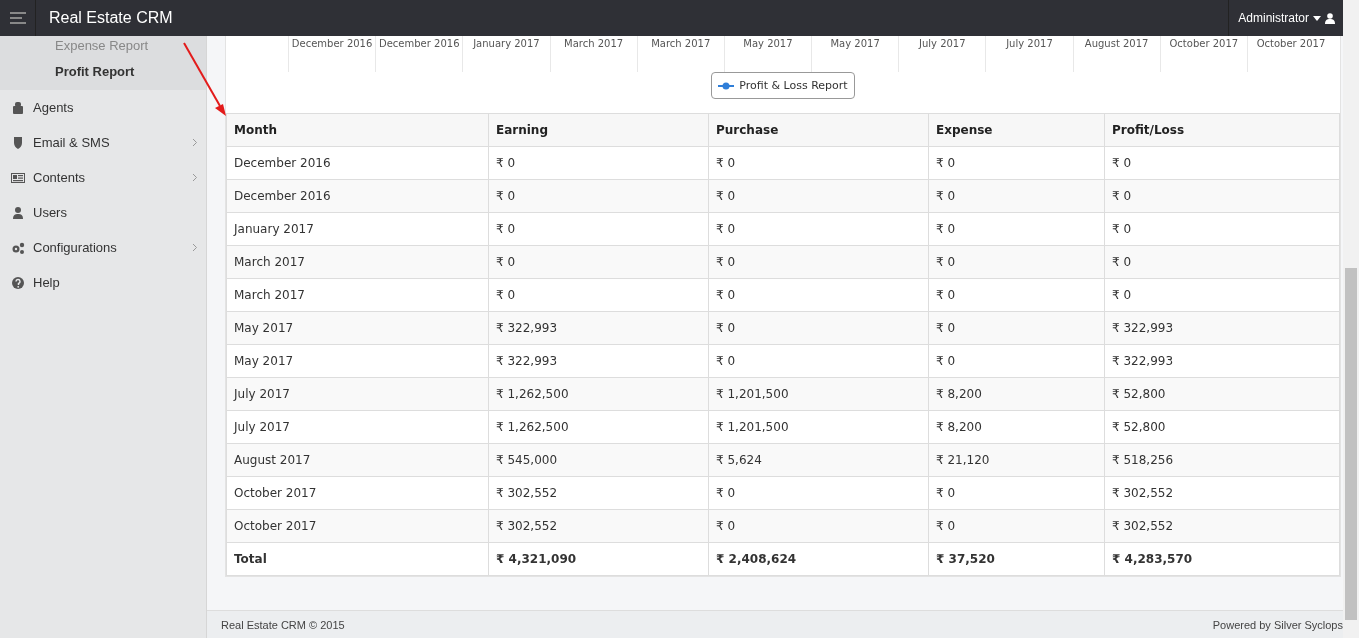 The width and height of the screenshot is (1359, 638). What do you see at coordinates (111, 18) in the screenshot?
I see `app-title: Real Estate CRM` at bounding box center [111, 18].